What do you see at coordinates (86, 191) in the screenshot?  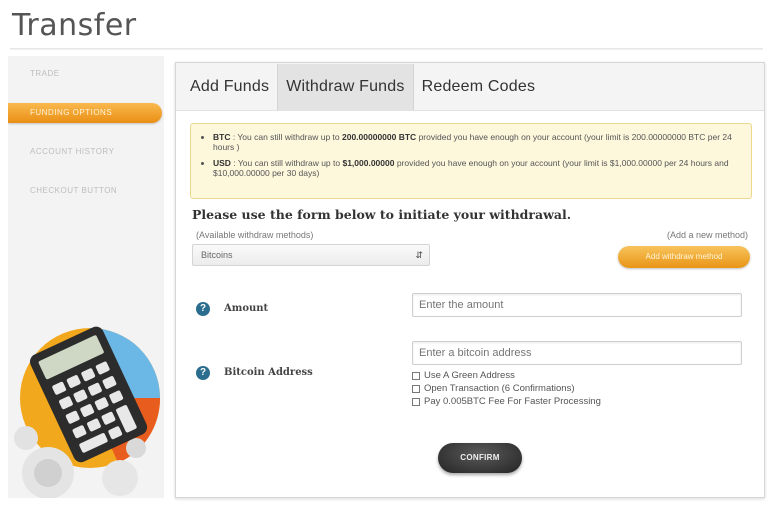 I see `sidebar-item-checkout-button: CHECKOUT BUTTON` at bounding box center [86, 191].